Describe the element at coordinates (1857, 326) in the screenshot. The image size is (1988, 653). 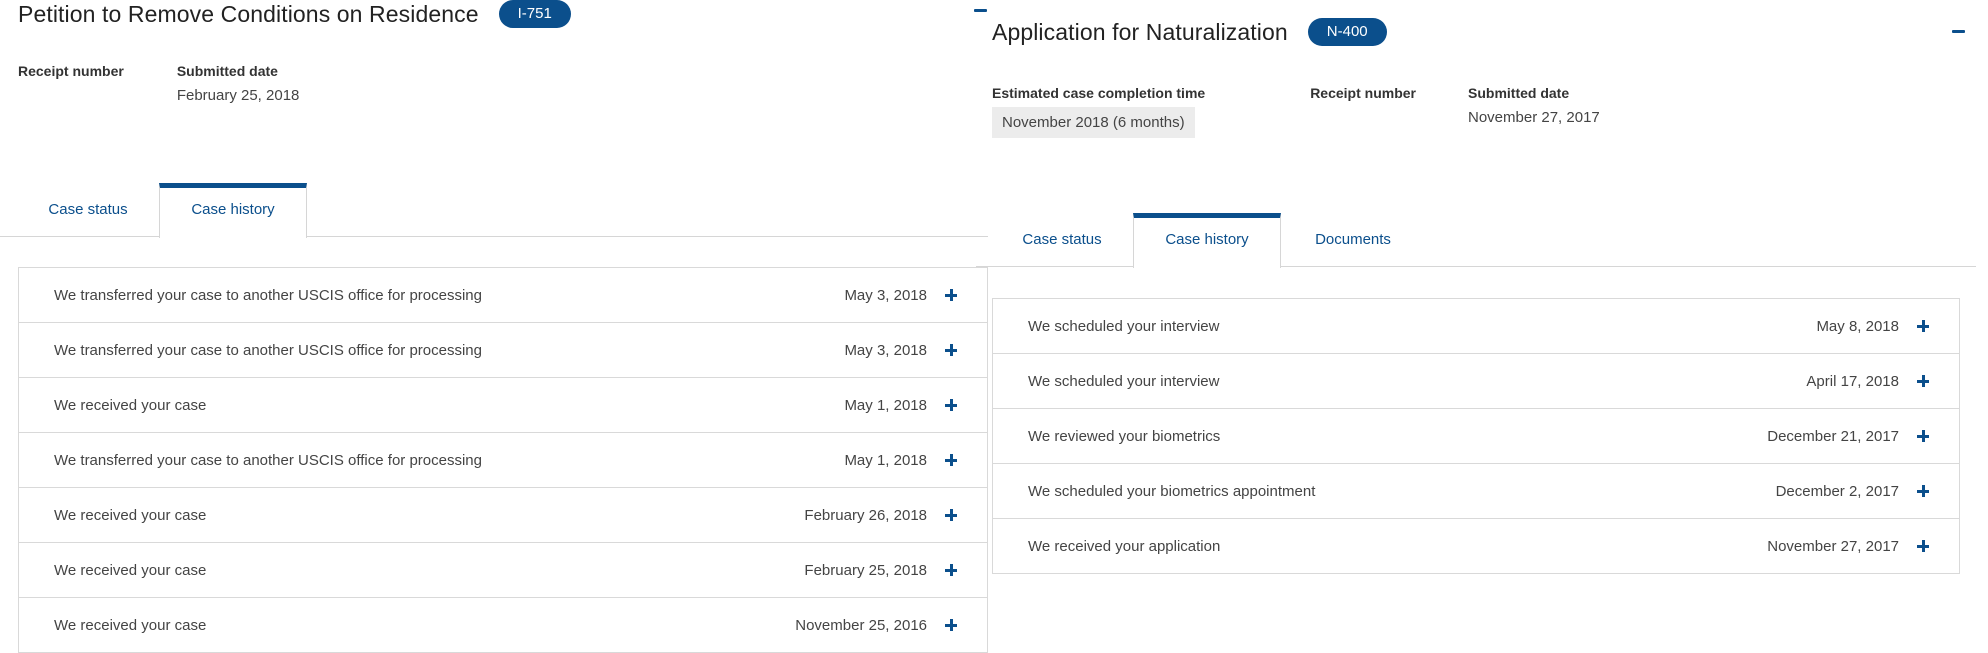
I see `history-date: May 8, 2018` at that location.